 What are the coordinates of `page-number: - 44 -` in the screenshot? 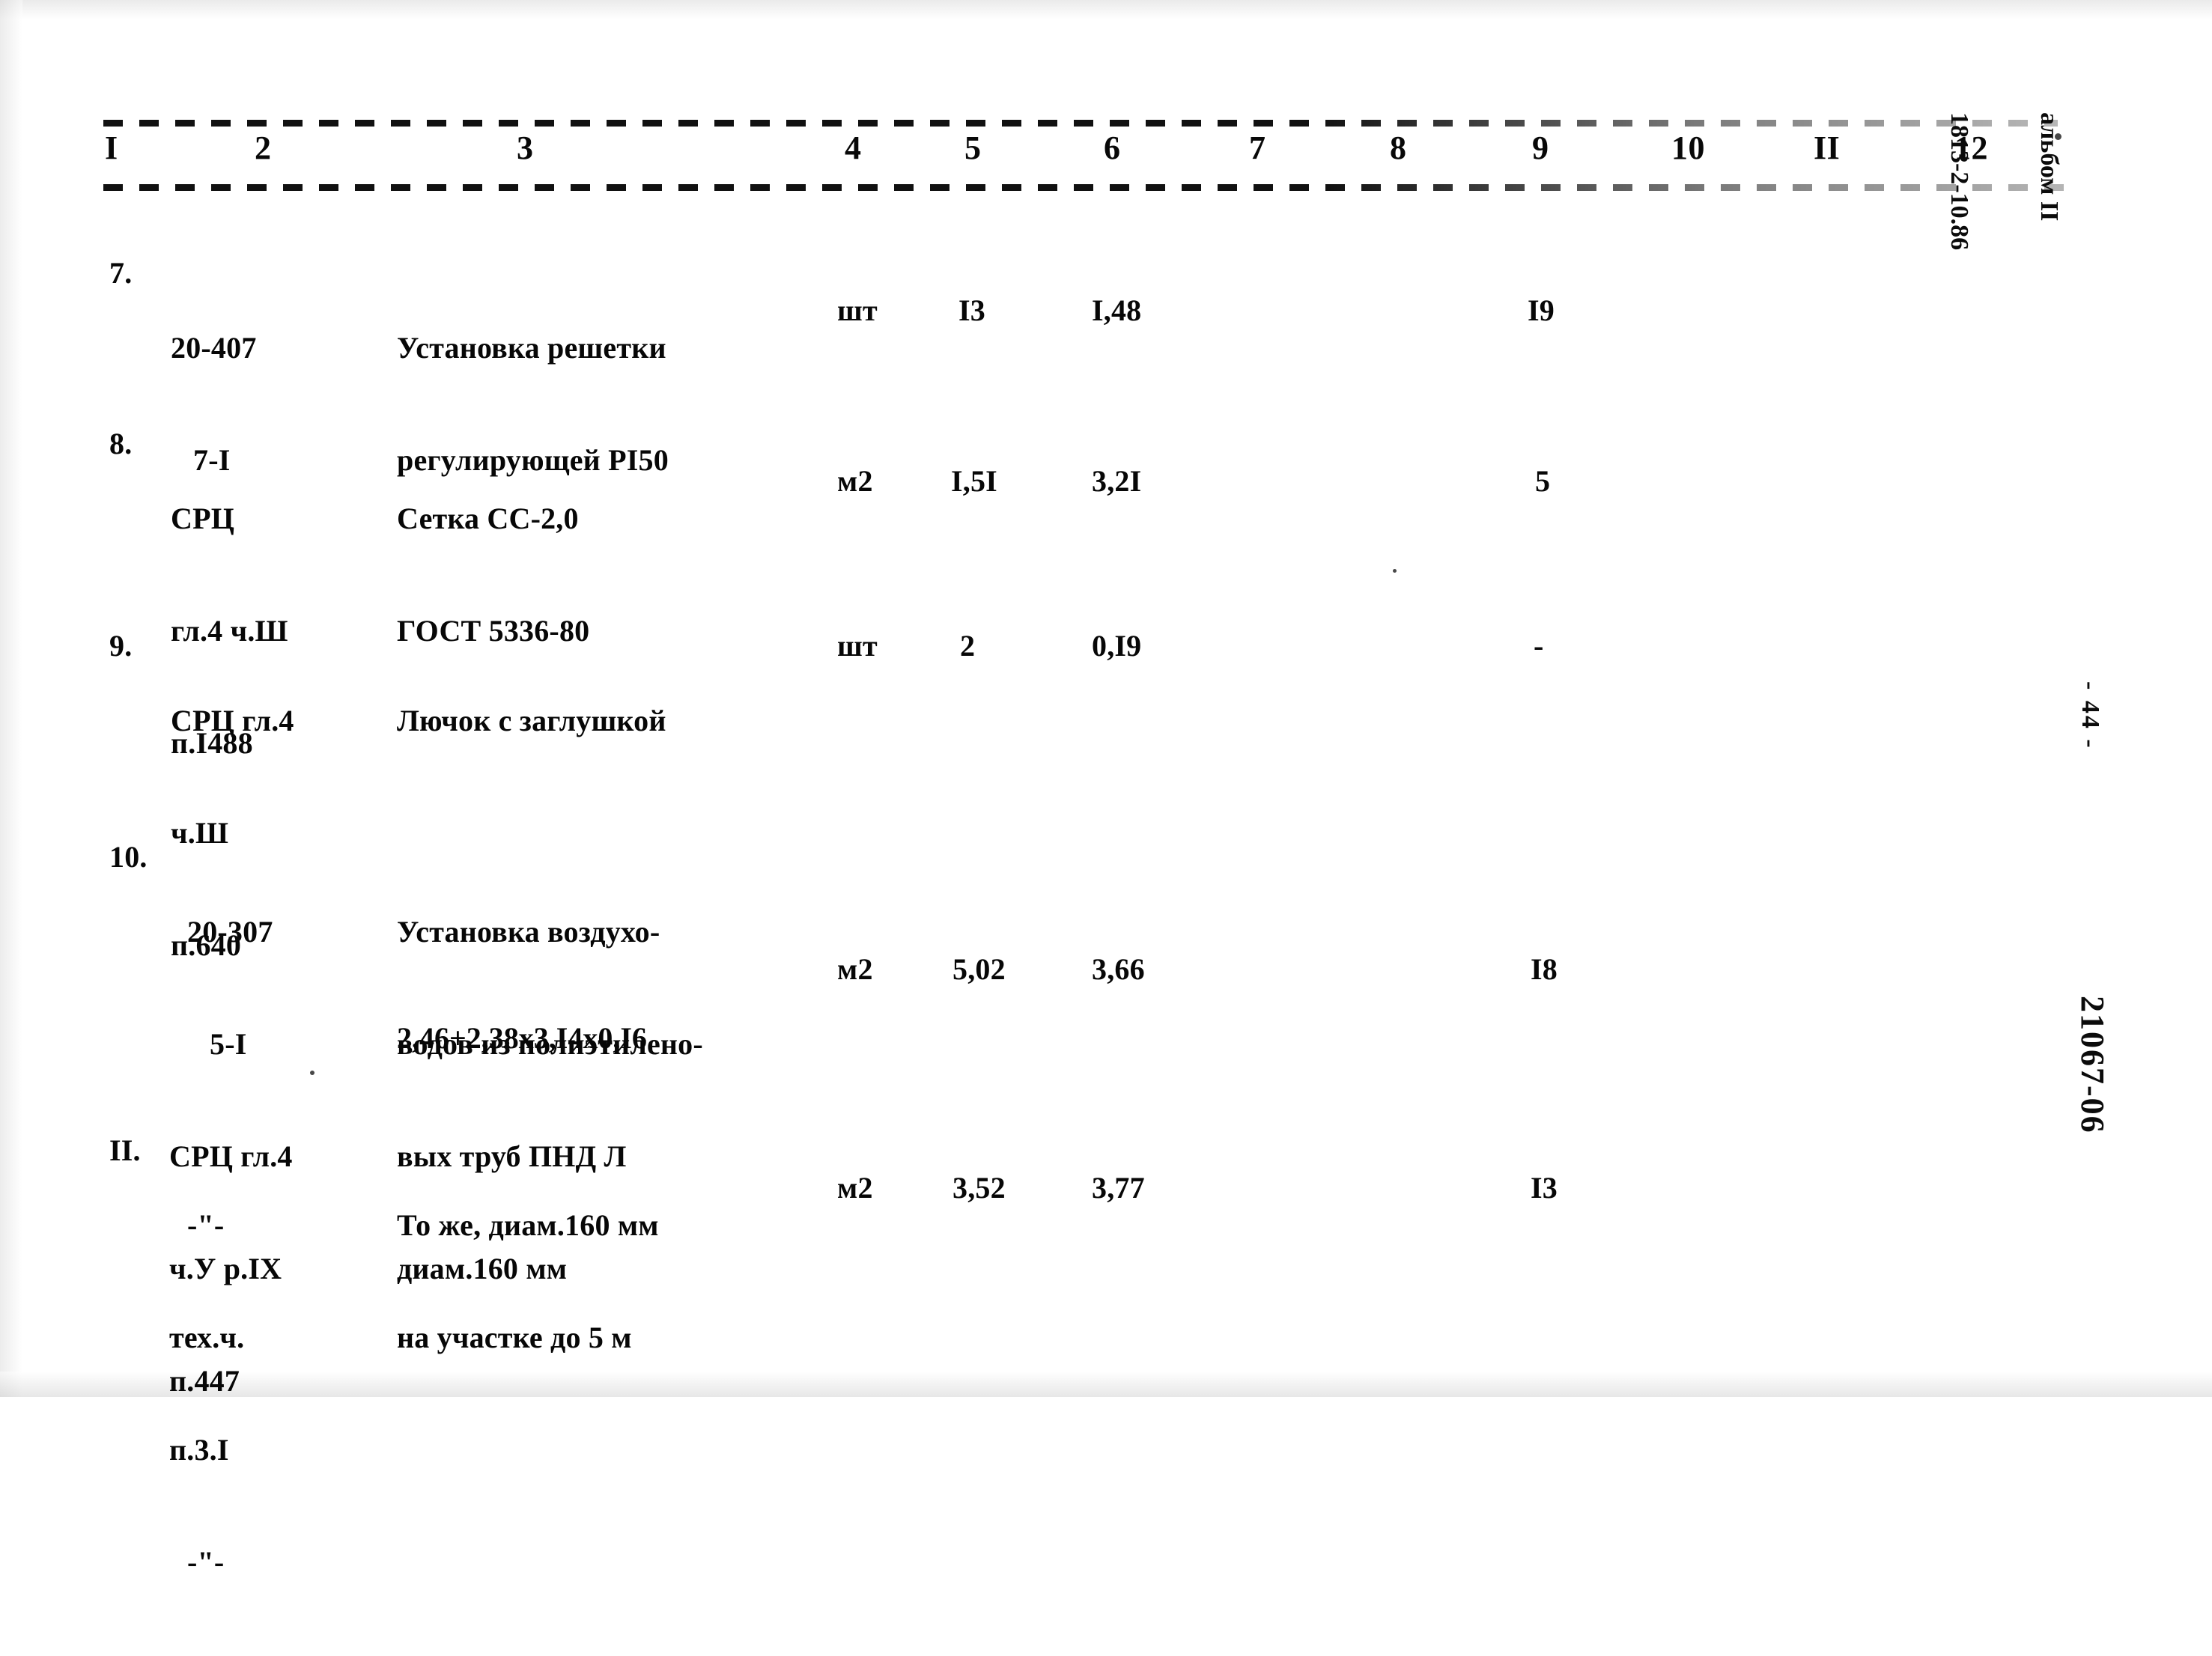 It's located at (2090, 715).